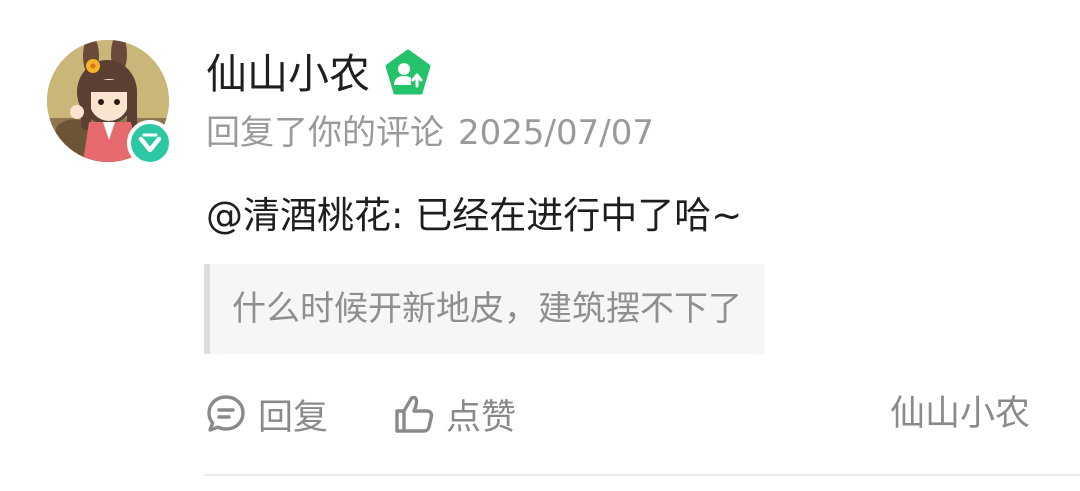 The image size is (1080, 491). I want to click on author-avatar, so click(110, 103).